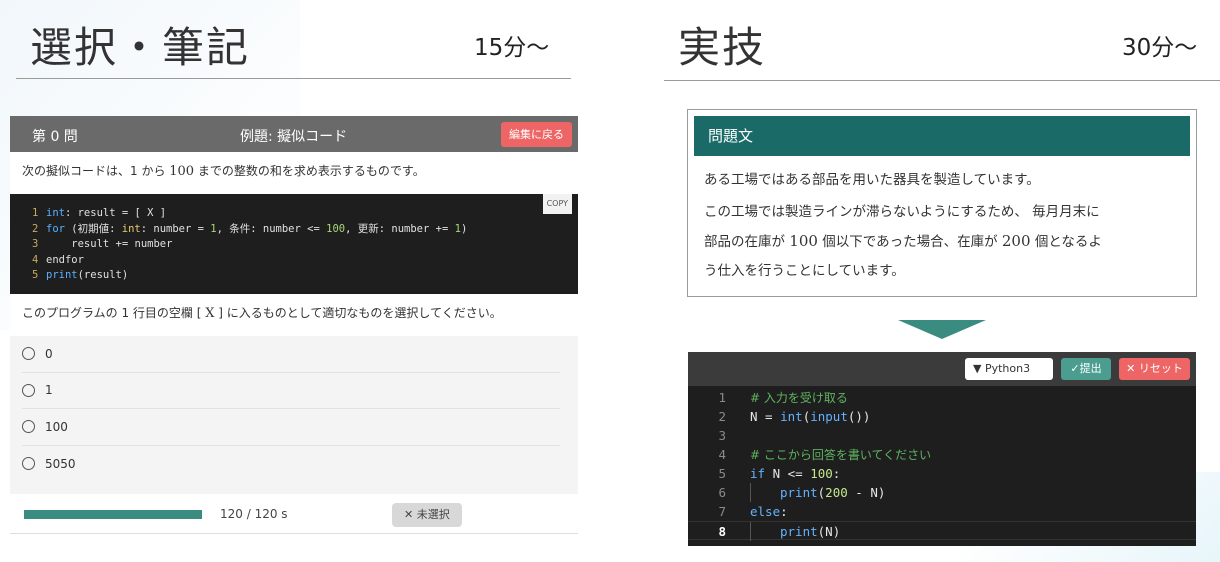 Image resolution: width=1220 pixels, height=562 pixels. What do you see at coordinates (294, 514) in the screenshot?
I see `quiz-footer: 120 / 120 s ✕ 未選択` at bounding box center [294, 514].